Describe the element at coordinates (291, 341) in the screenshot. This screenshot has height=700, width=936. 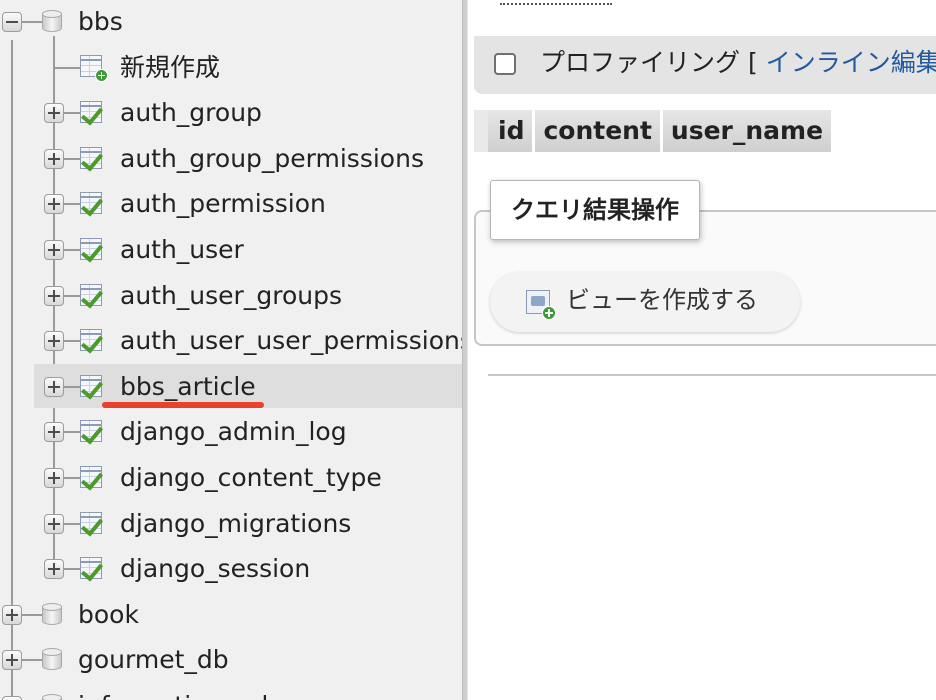
I see `table-name: auth_user_user_permissions` at that location.